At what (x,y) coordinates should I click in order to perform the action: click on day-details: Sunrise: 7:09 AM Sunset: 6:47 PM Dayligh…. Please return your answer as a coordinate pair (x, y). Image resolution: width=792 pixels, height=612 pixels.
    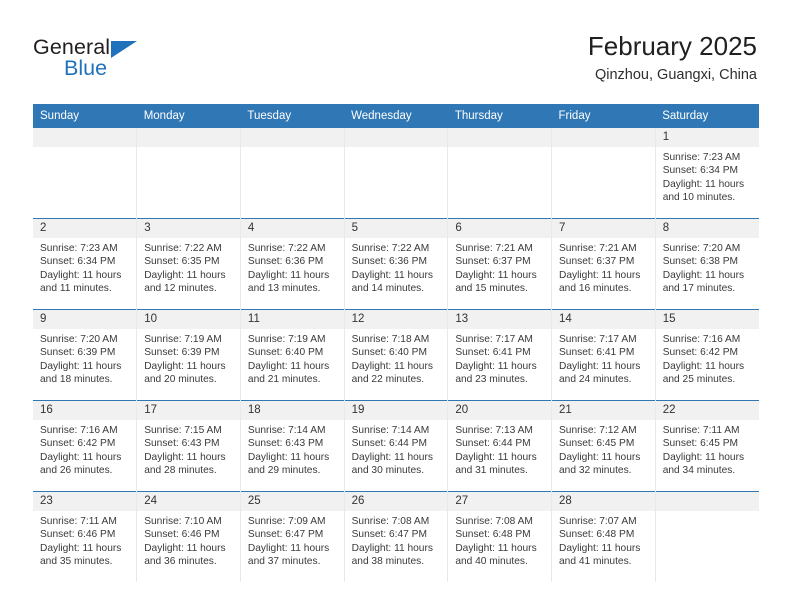
    Looking at the image, I should click on (292, 539).